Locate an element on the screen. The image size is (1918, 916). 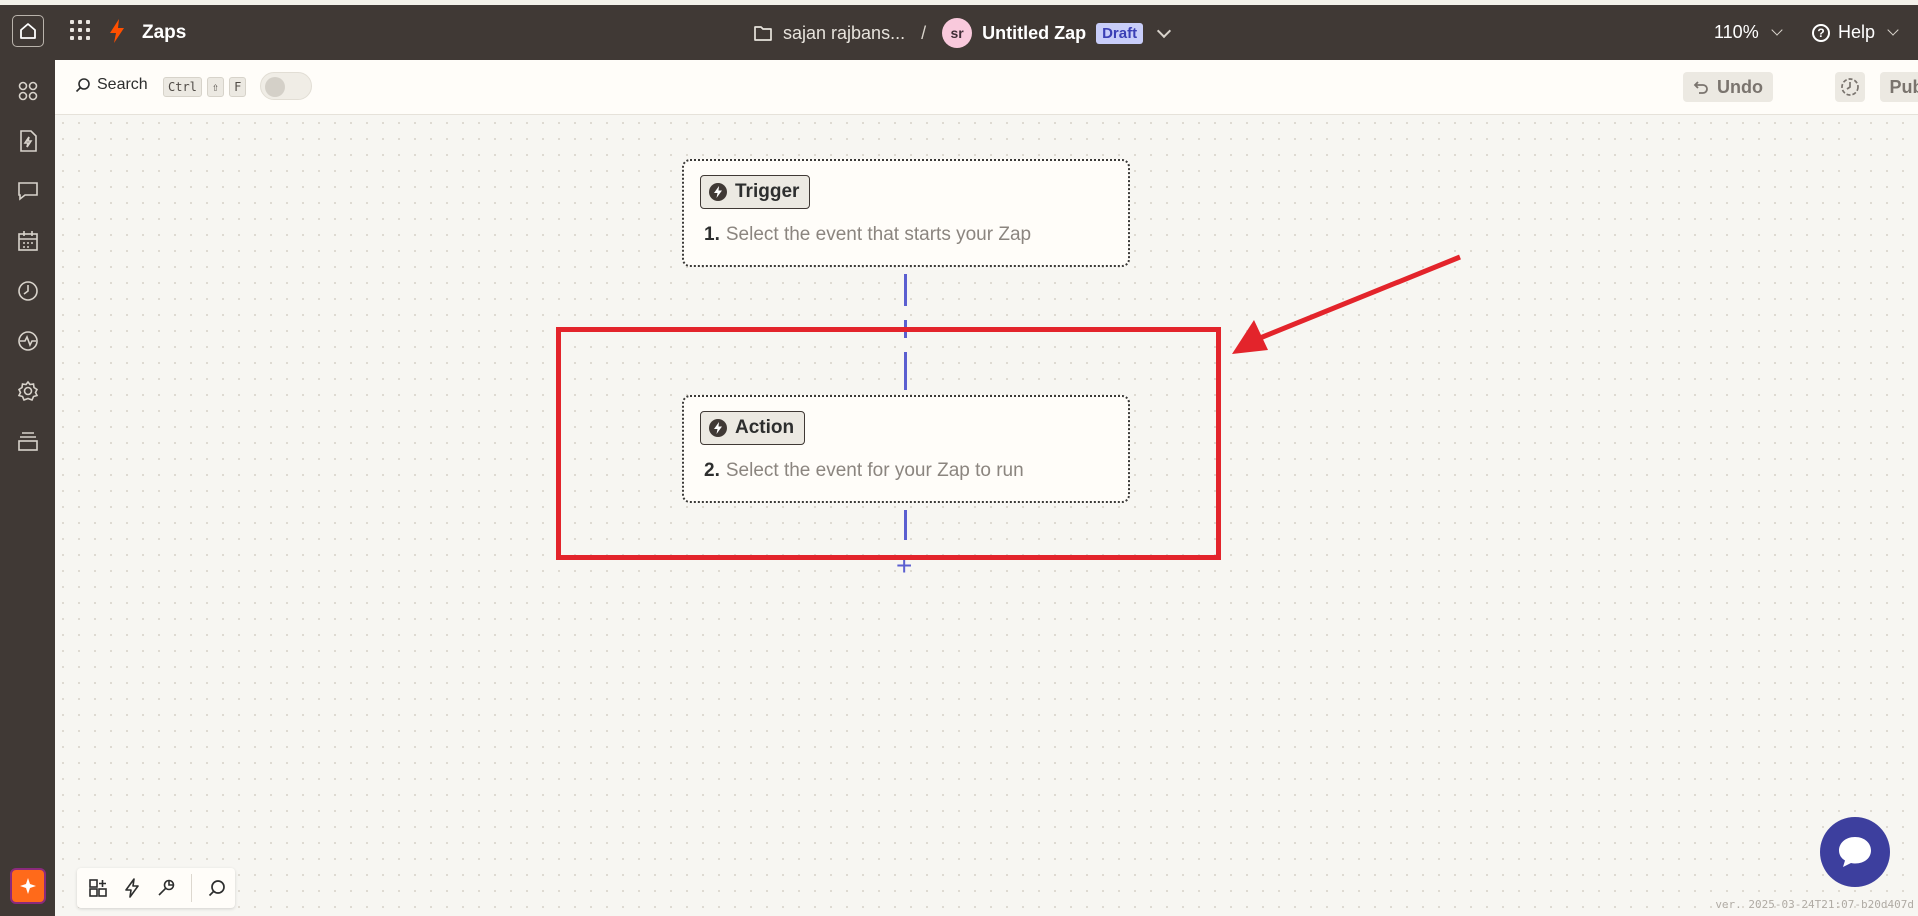
trigger-pill: Trigger is located at coordinates (755, 192).